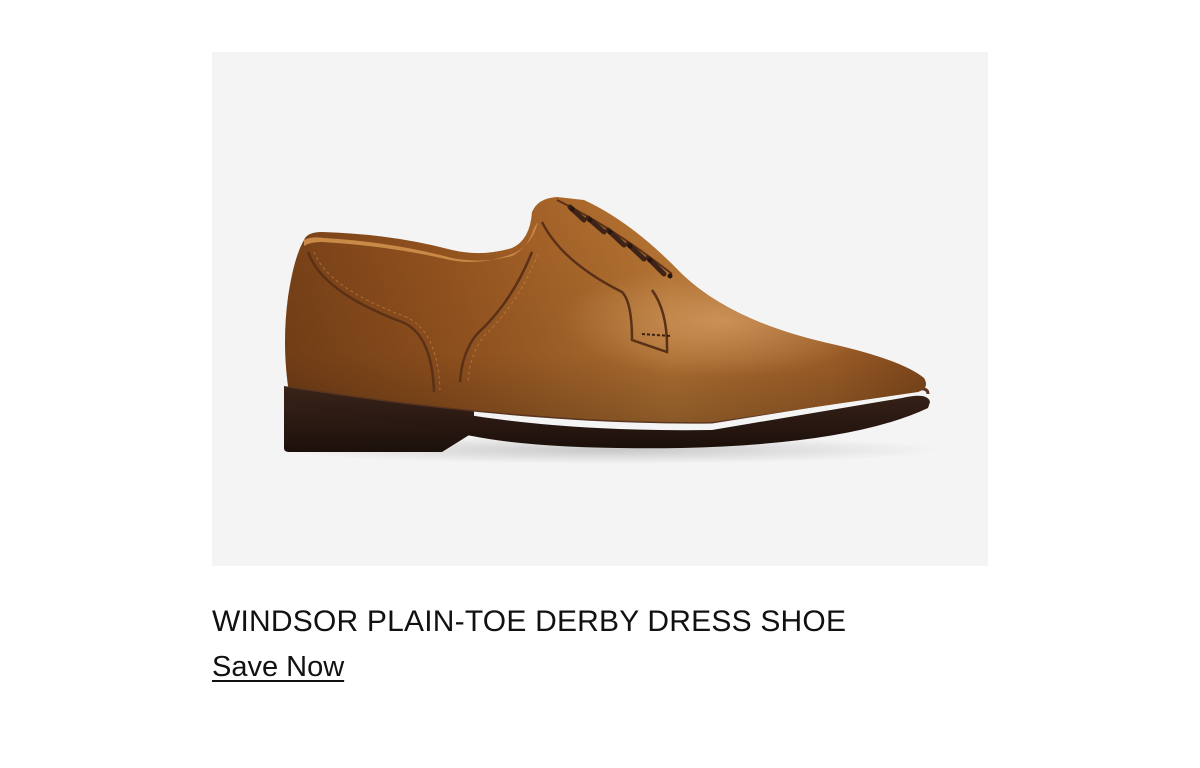 The height and width of the screenshot is (768, 1200). What do you see at coordinates (600, 622) in the screenshot?
I see `product-title: WINDSOR PLAIN-TOE DERBY DRESS SHOE` at bounding box center [600, 622].